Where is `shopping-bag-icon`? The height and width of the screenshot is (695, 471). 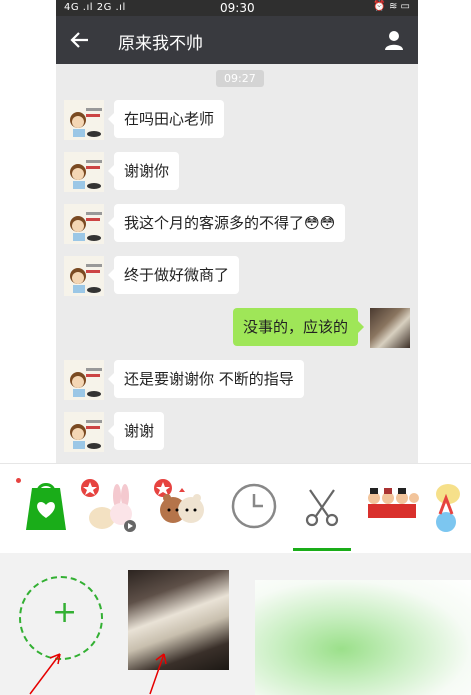 shopping-bag-icon is located at coordinates (46, 506).